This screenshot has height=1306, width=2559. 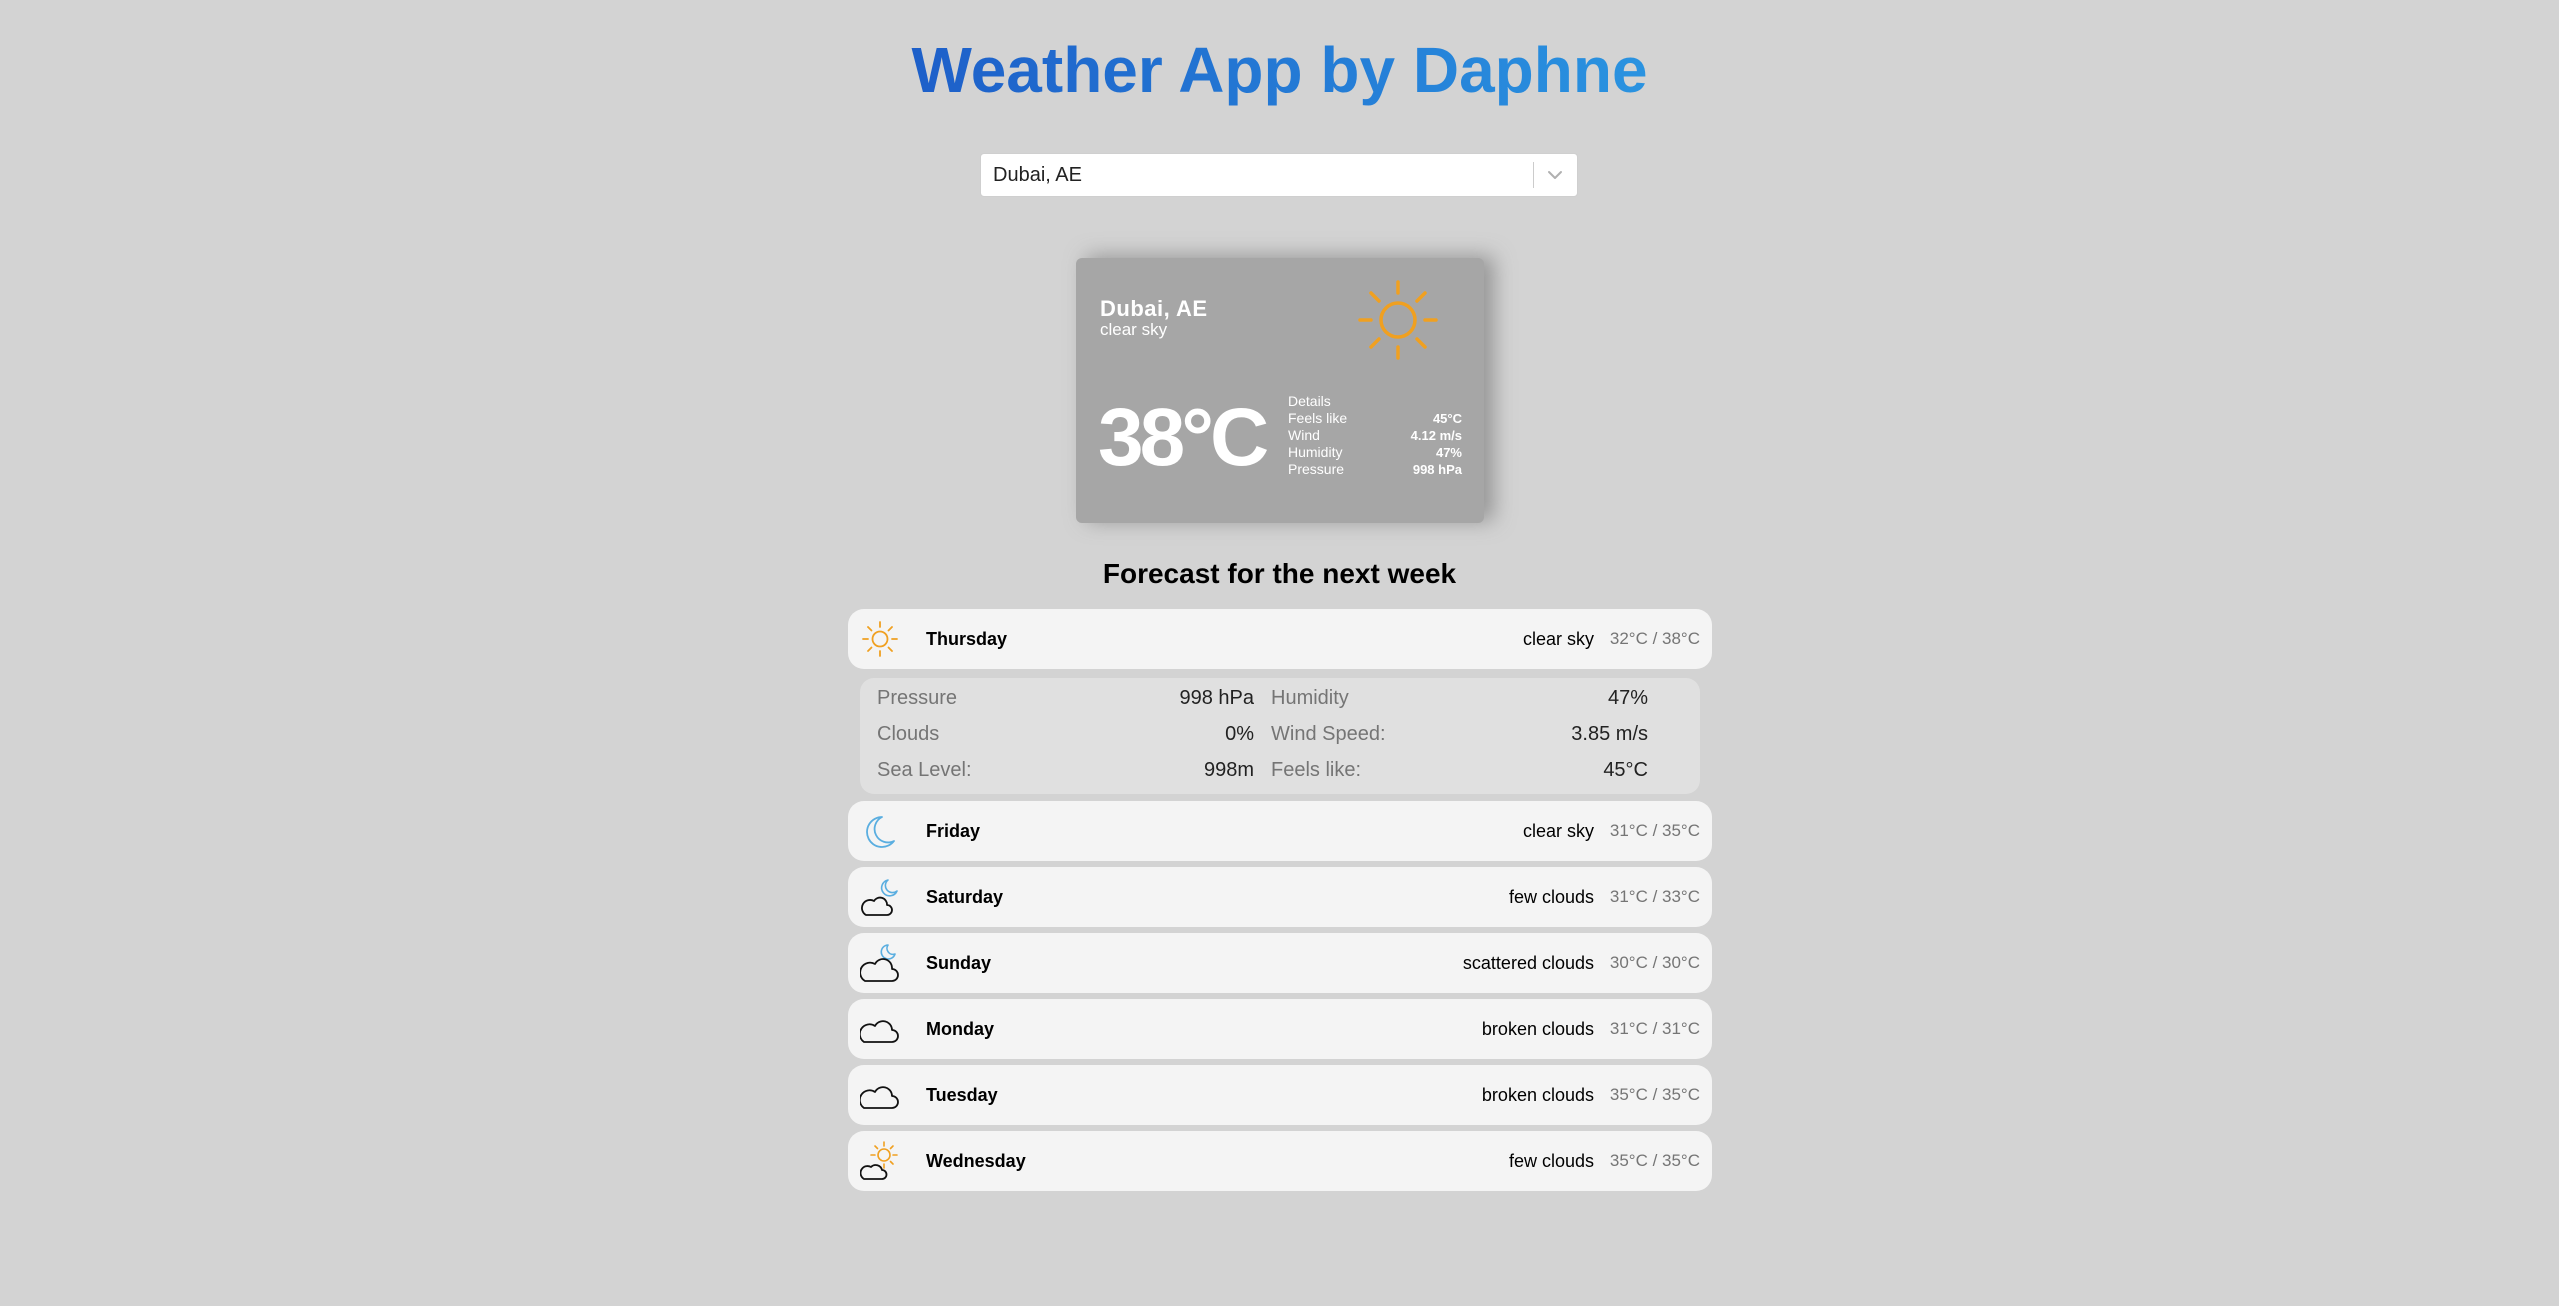 What do you see at coordinates (1280, 1161) in the screenshot?
I see `forecast-day-wednesday: Wednesday few clouds 35°C / 35°C` at bounding box center [1280, 1161].